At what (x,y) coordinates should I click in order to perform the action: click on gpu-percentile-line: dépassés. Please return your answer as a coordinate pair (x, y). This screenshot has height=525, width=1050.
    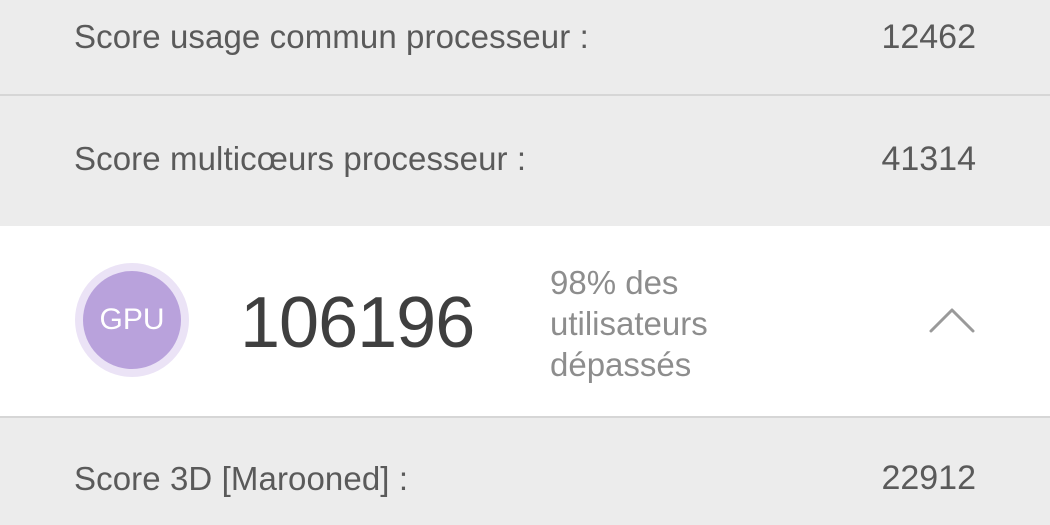
    Looking at the image, I should click on (621, 364).